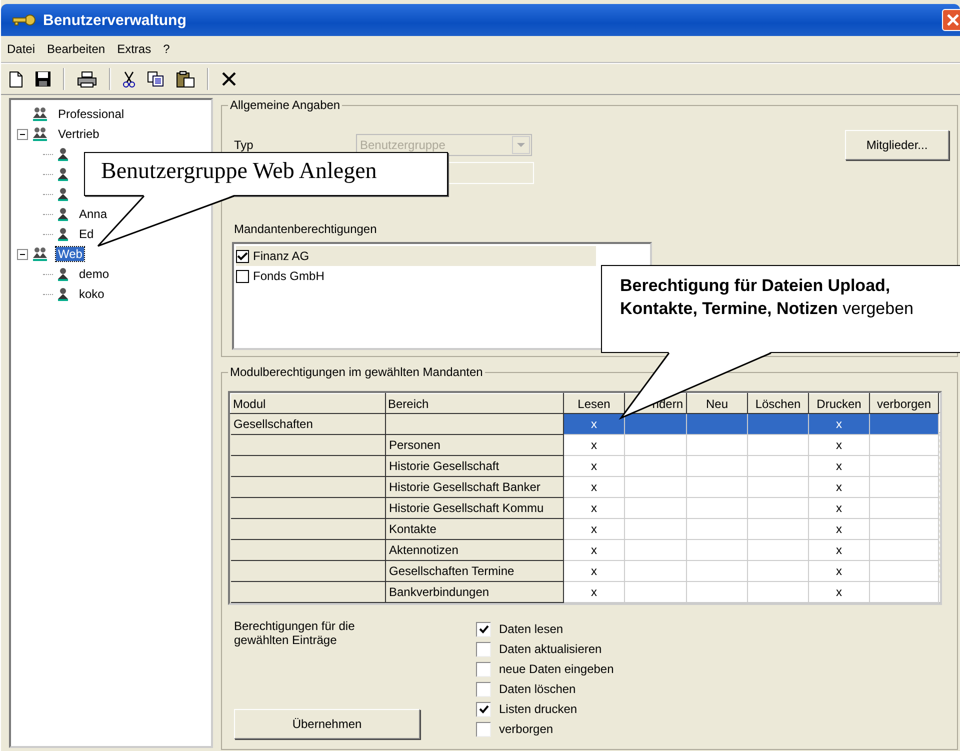  What do you see at coordinates (76, 49) in the screenshot?
I see `menu-item: Bearbeiten` at bounding box center [76, 49].